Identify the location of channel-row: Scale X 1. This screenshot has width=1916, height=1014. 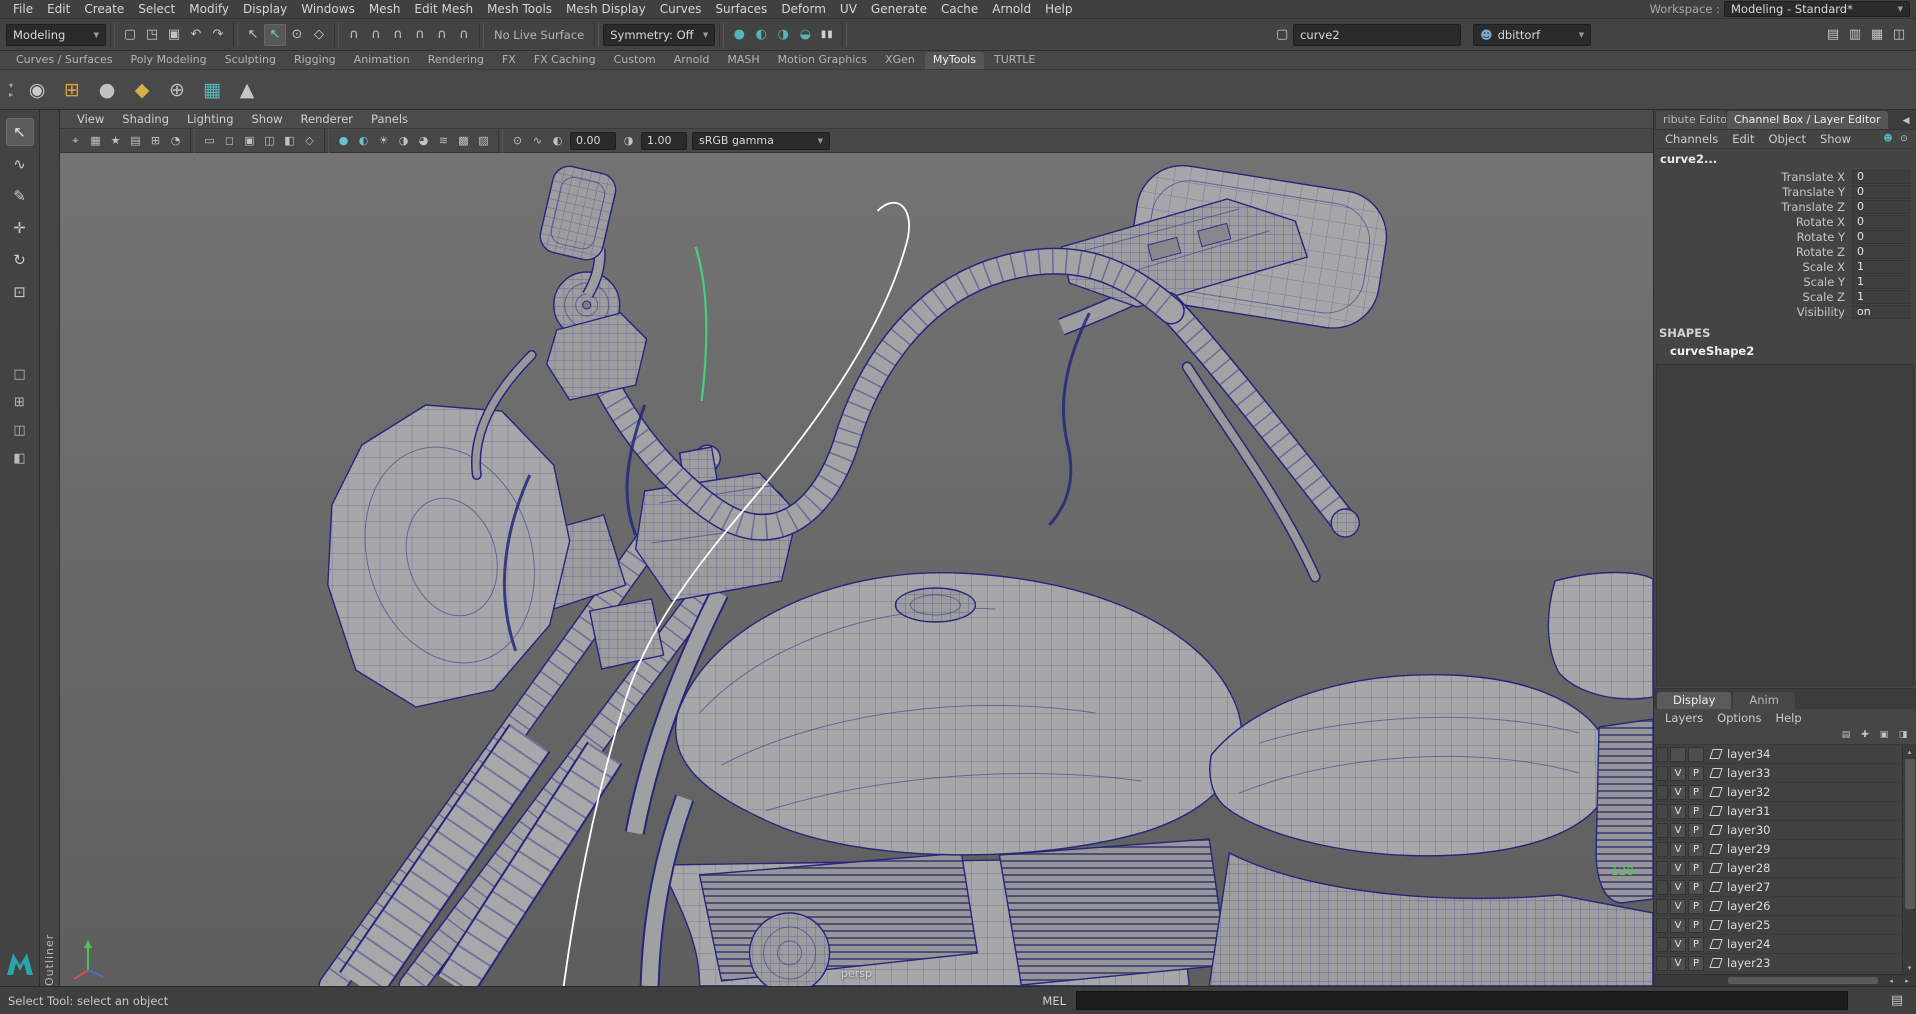
(1785, 266).